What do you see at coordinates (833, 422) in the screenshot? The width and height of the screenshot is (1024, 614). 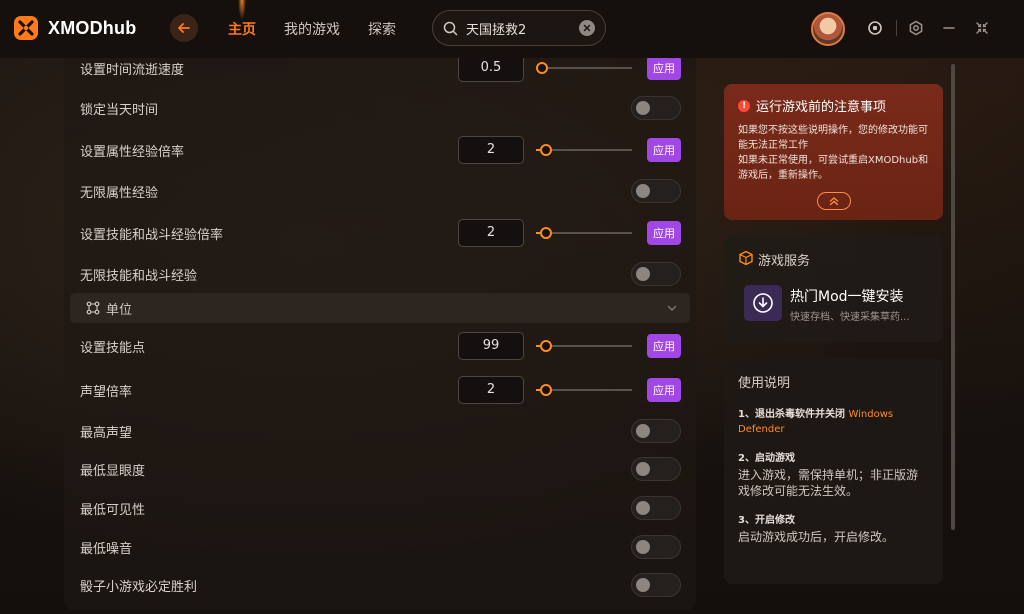 I see `usage-step: 1、退出杀毒软件并关闭 Windows Defender` at bounding box center [833, 422].